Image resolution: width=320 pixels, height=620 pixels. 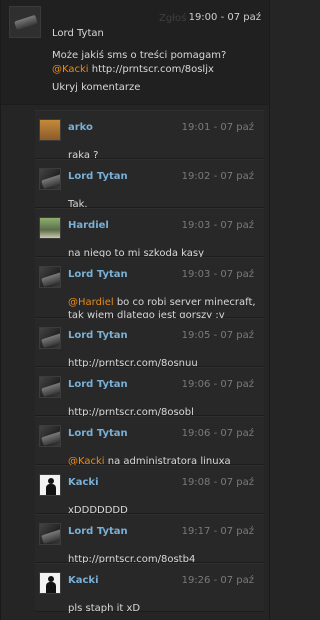 I want to click on hide-comments-link: Ukryj komentarze, so click(x=96, y=87).